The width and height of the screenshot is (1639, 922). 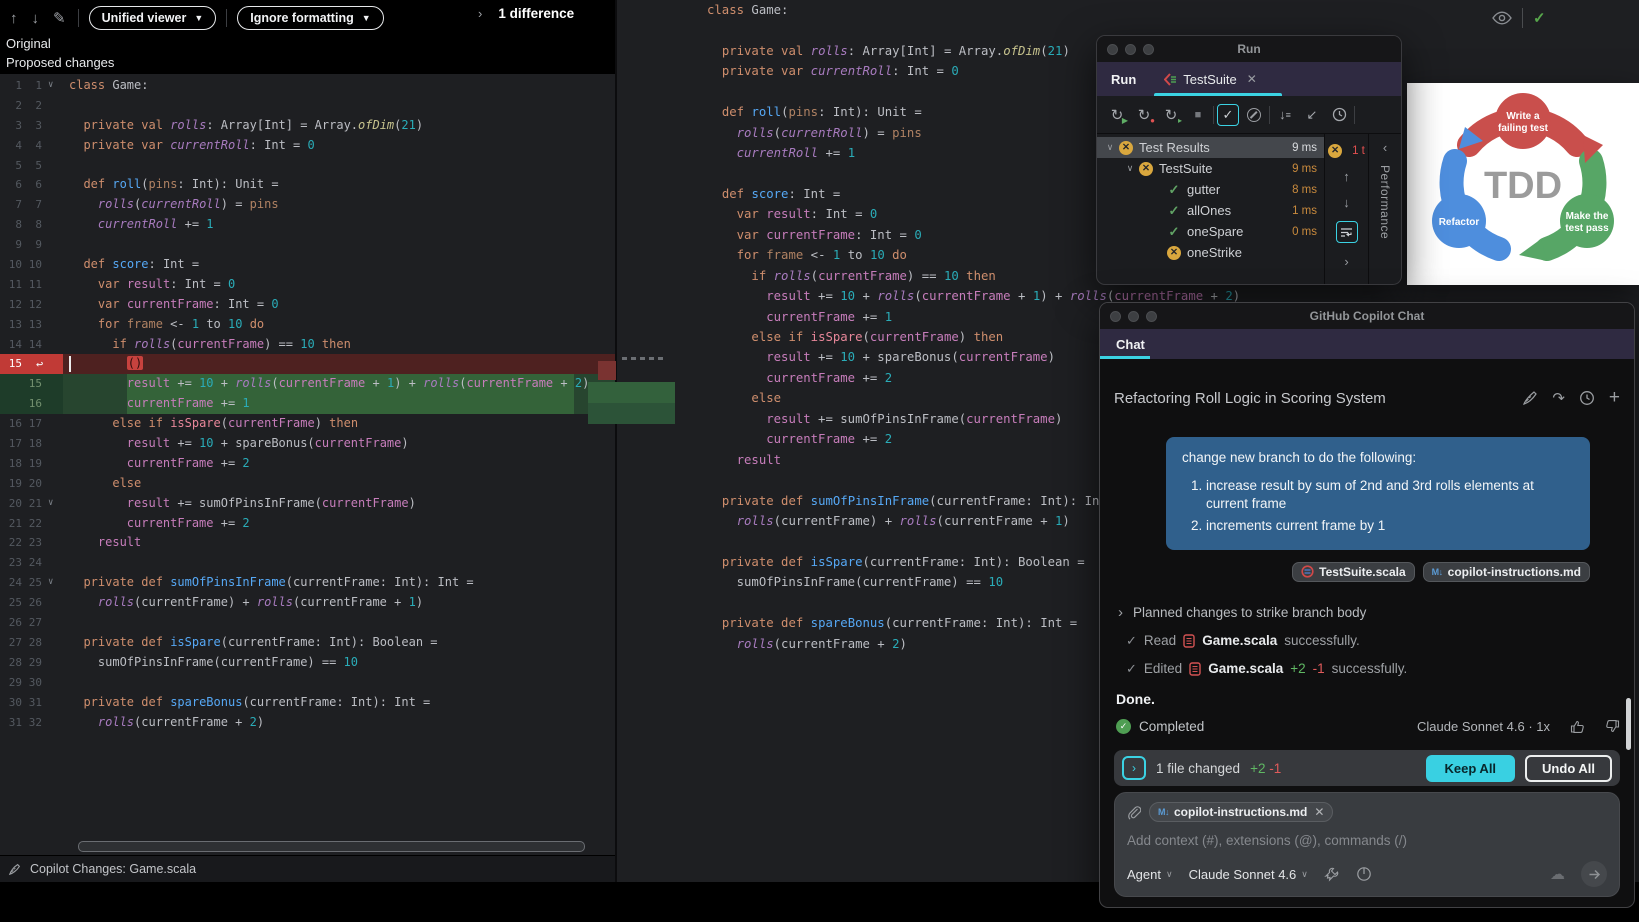 What do you see at coordinates (1254, 115) in the screenshot?
I see `show-ignored-icon` at bounding box center [1254, 115].